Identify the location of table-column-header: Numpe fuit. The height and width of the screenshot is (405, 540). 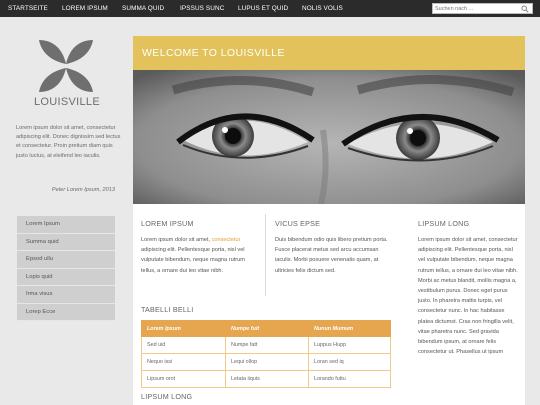
(267, 328).